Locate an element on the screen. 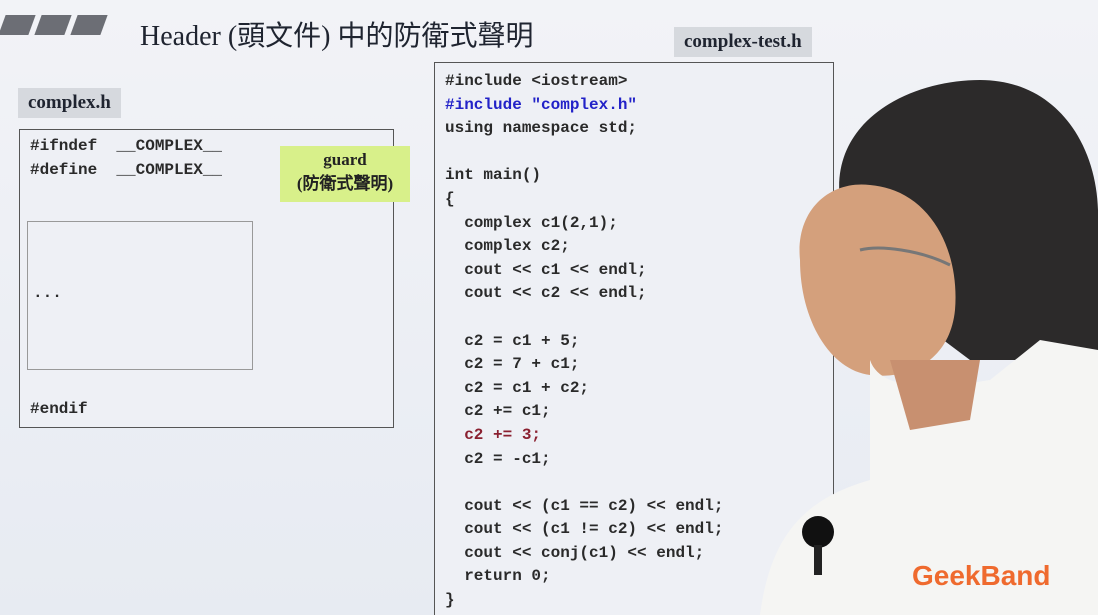  code-line: c2 = c1 + c2; is located at coordinates (517, 387).